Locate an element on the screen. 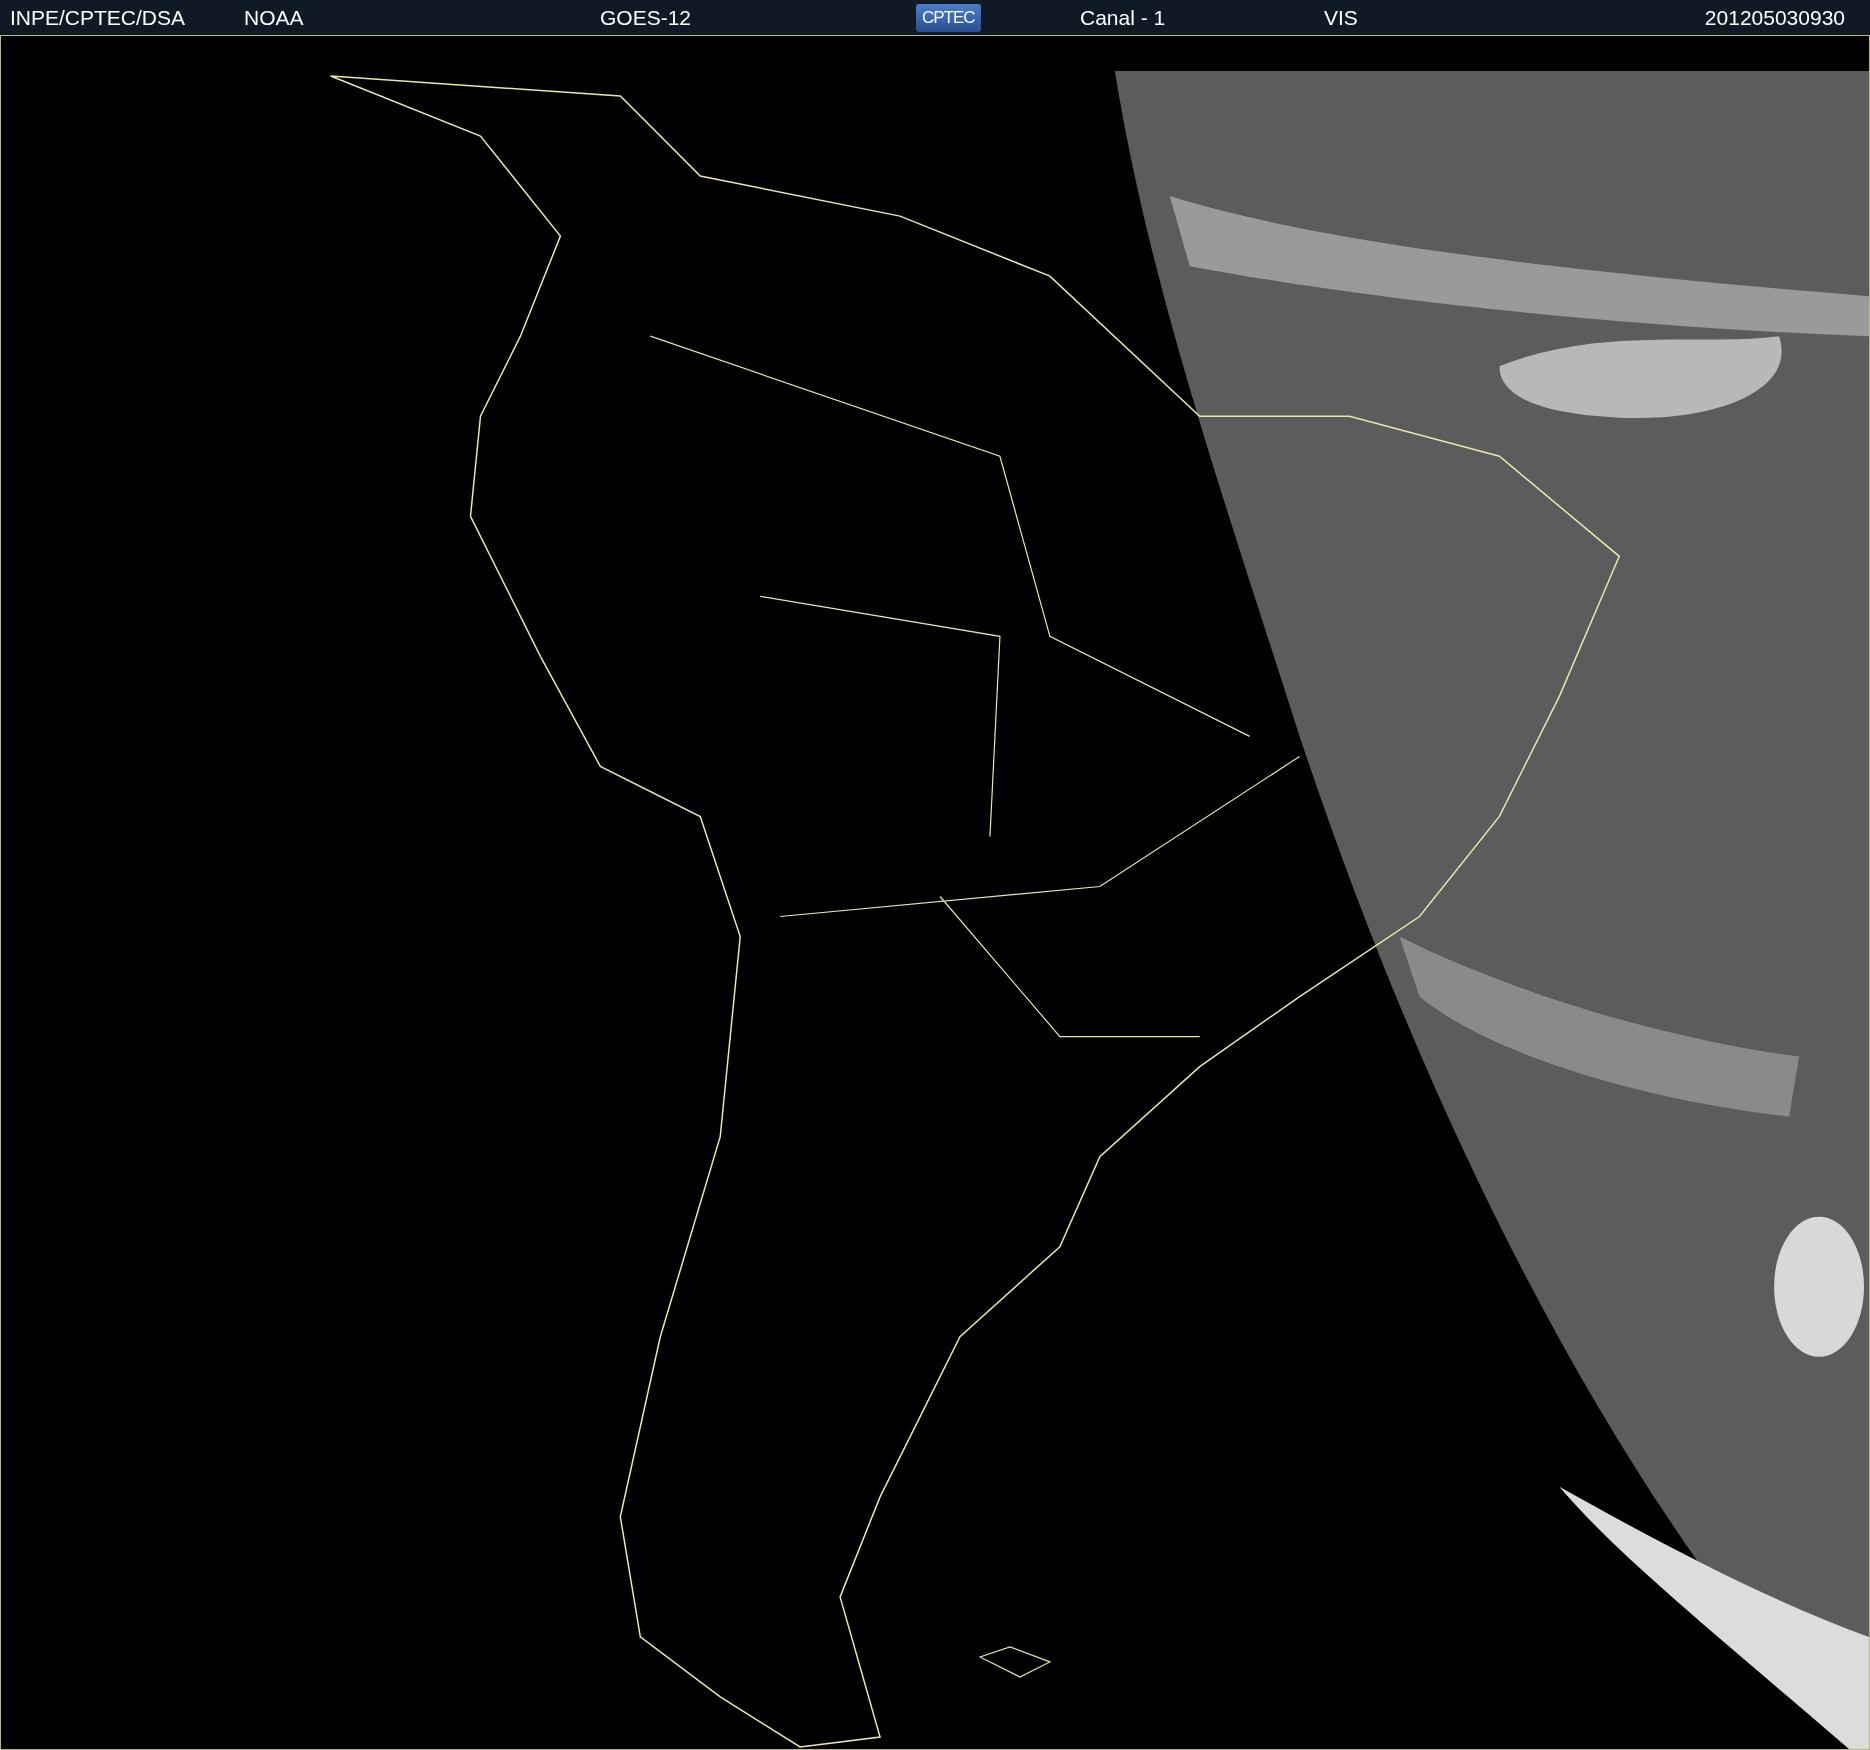 The width and height of the screenshot is (1870, 1750). header-label: Canal - 1 is located at coordinates (1123, 17).